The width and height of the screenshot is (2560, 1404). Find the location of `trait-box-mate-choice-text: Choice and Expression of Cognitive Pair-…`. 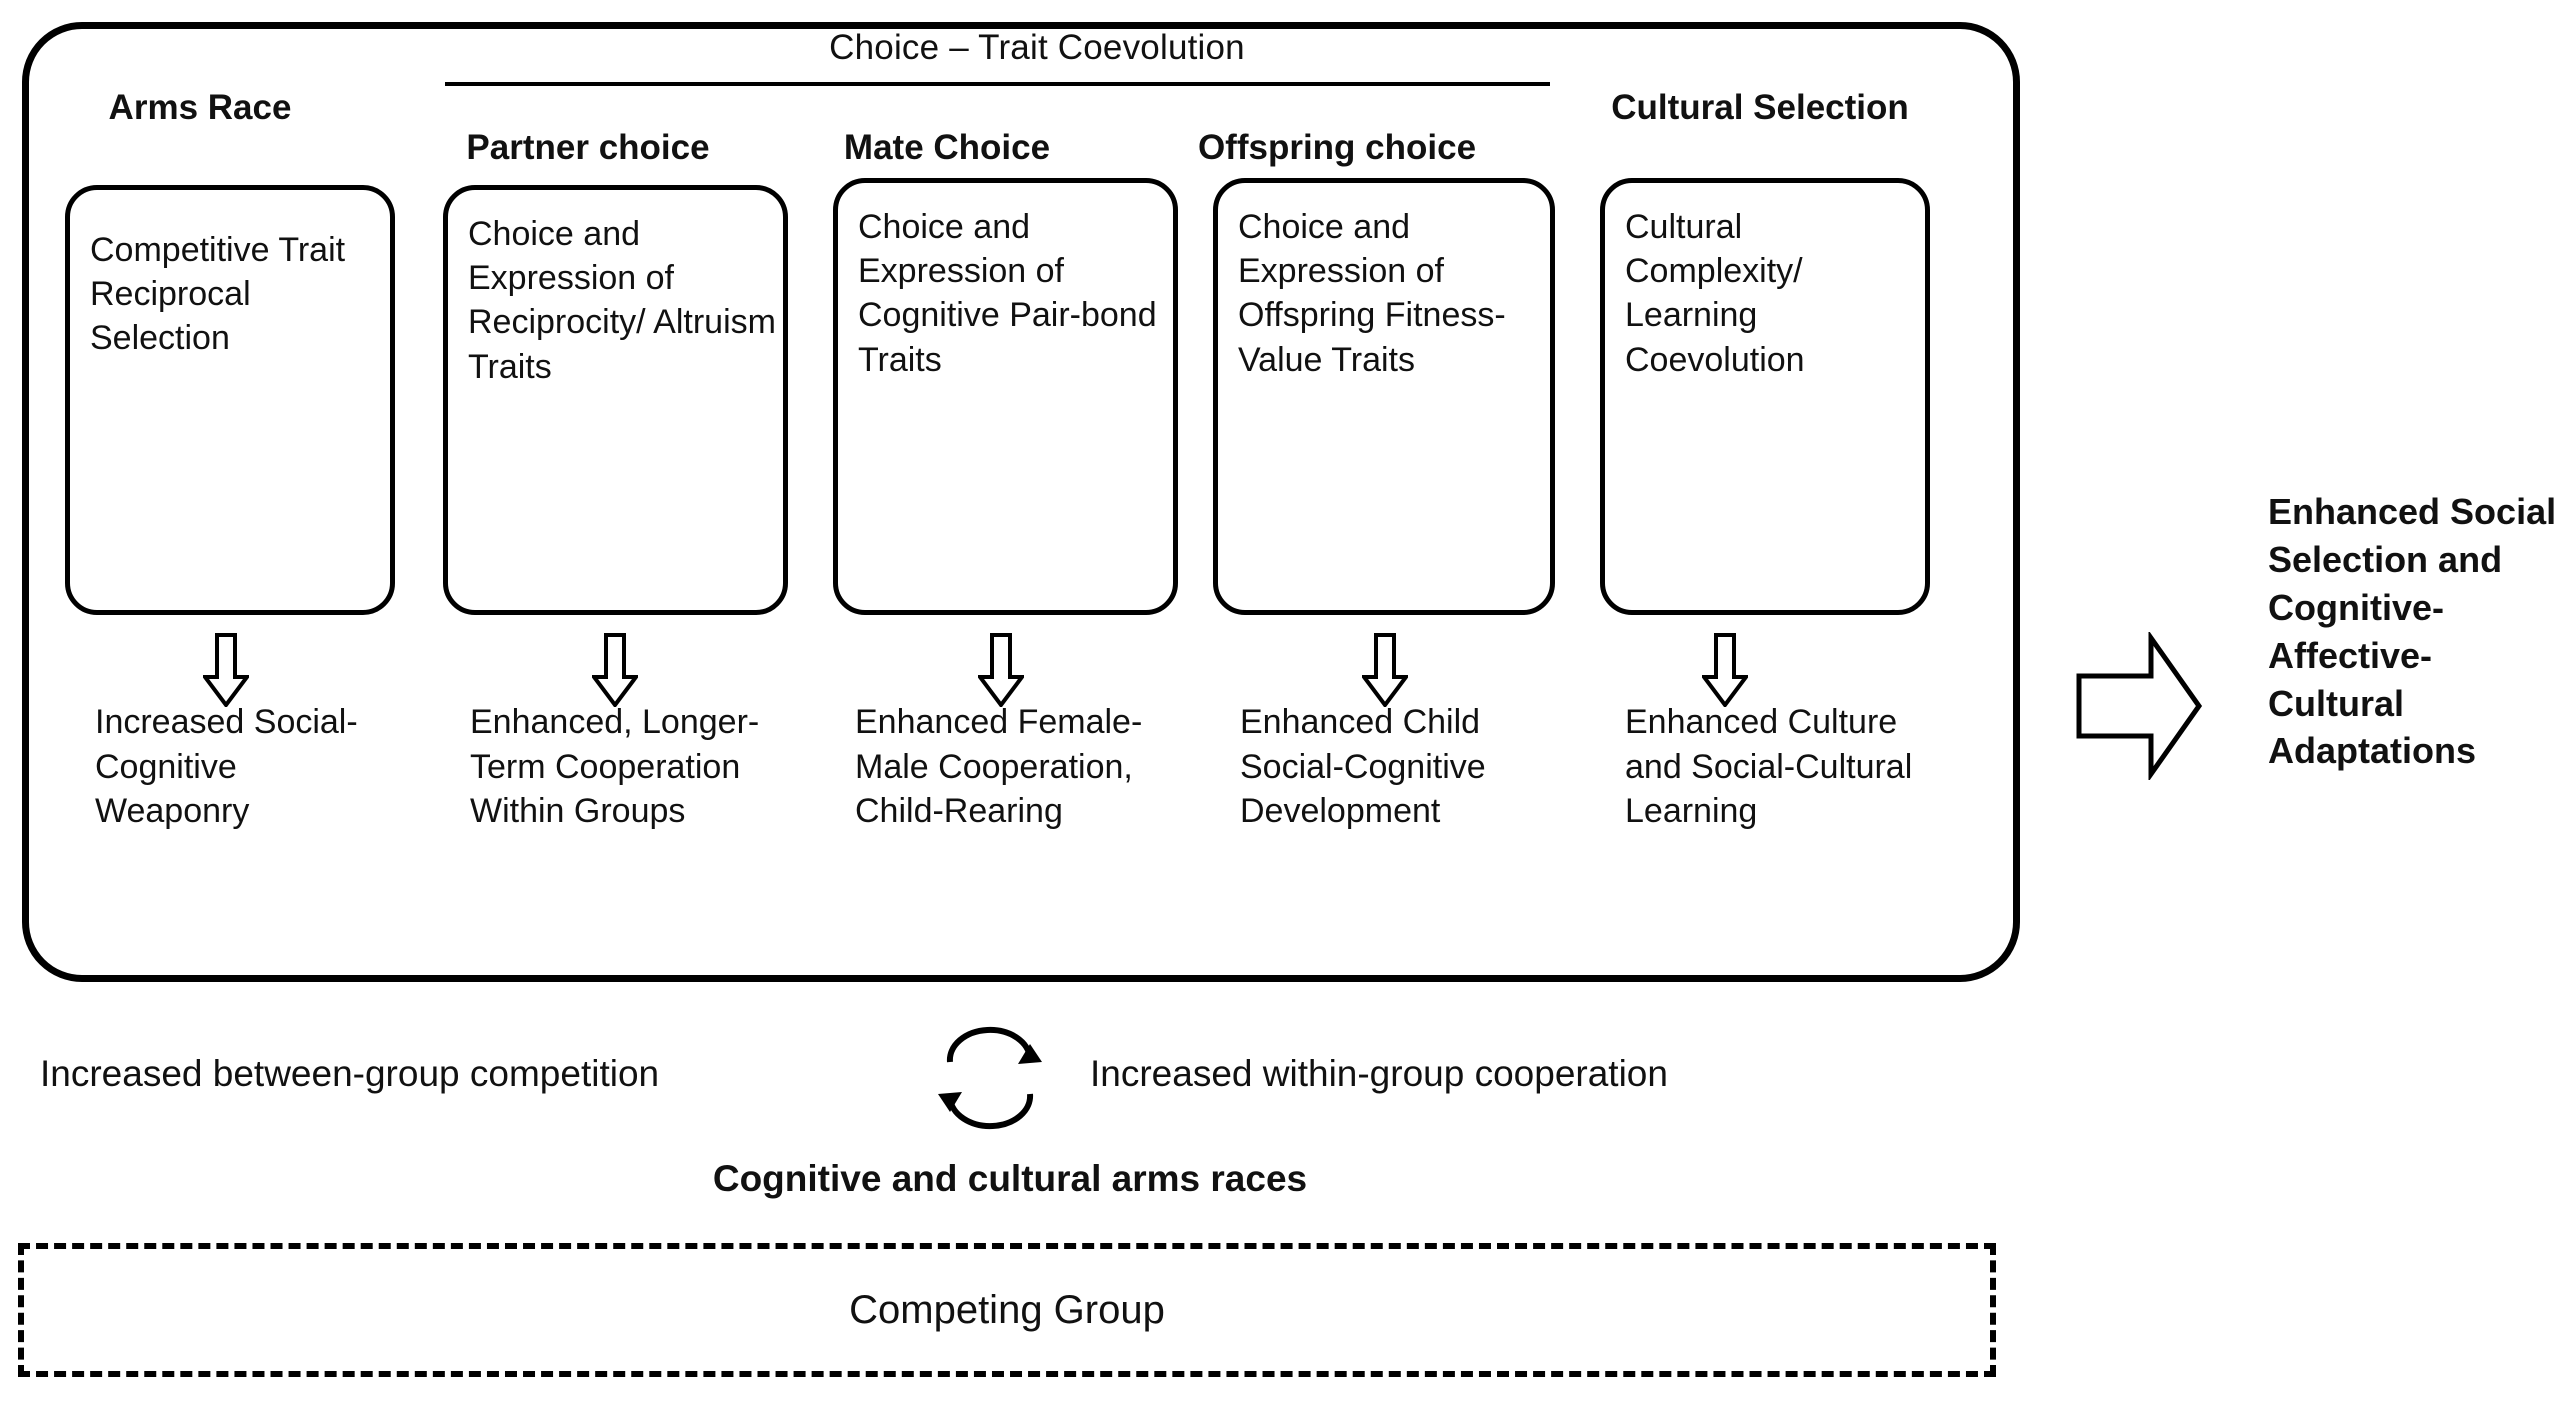

trait-box-mate-choice-text: Choice and Expression of Cognitive Pair-… is located at coordinates (1007, 293).